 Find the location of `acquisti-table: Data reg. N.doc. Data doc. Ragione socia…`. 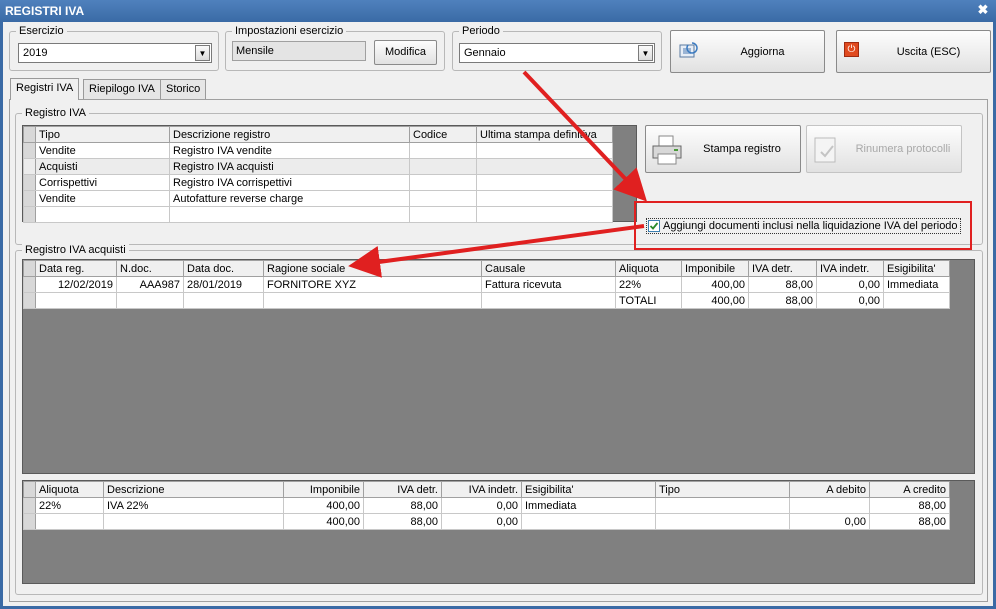

acquisti-table: Data reg. N.doc. Data doc. Ragione socia… is located at coordinates (486, 284).